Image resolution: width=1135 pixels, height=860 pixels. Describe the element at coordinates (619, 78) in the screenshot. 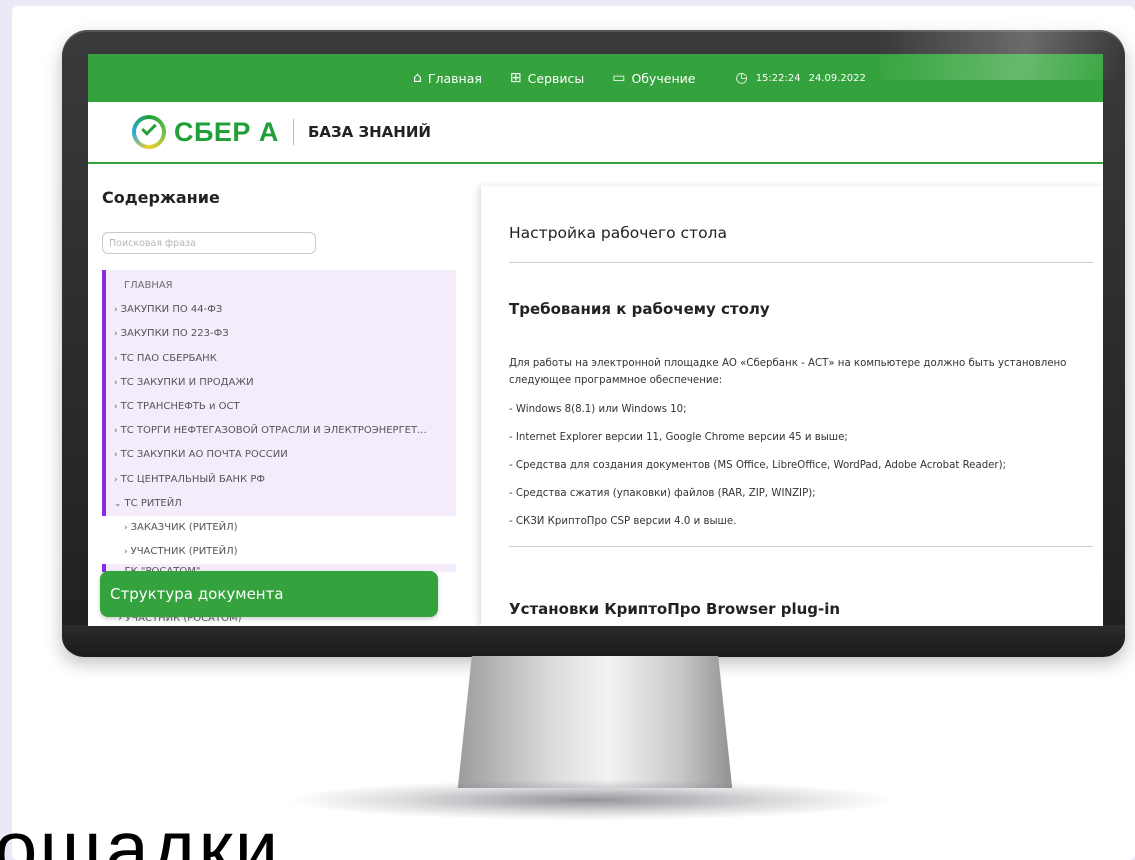

I see `book-icon: ▭` at that location.